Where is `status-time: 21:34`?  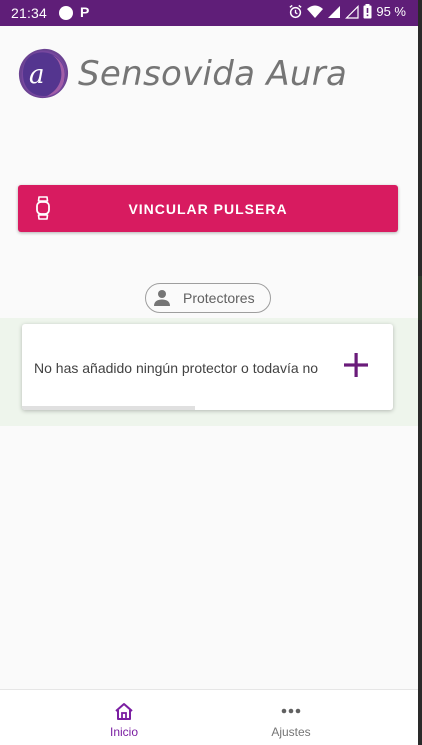
status-time: 21:34 is located at coordinates (29, 13).